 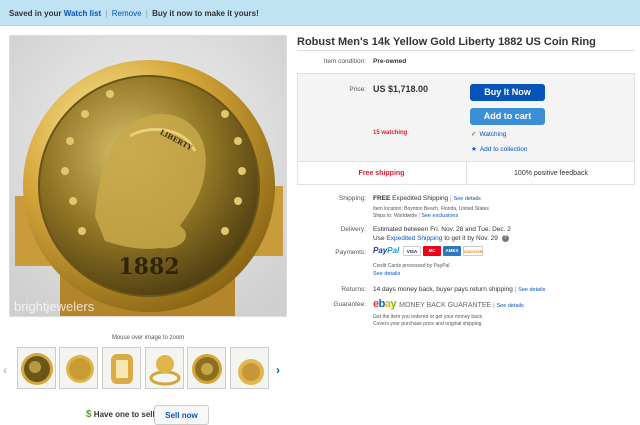 I want to click on shipping-see-details-link: See details, so click(x=467, y=199).